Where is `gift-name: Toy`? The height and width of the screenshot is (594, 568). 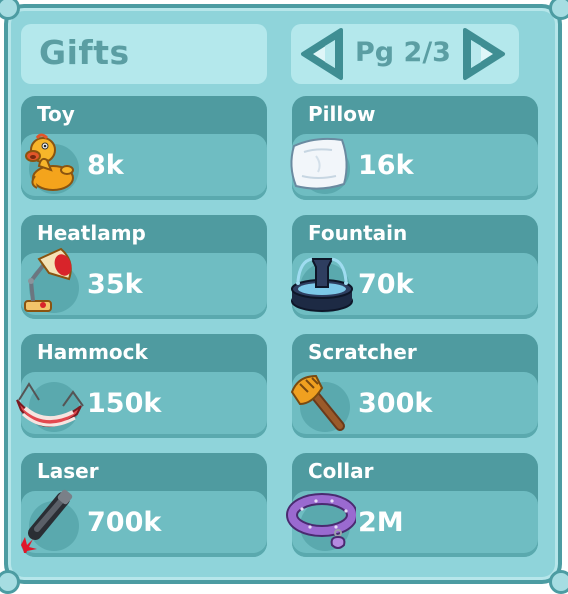 gift-name: Toy is located at coordinates (56, 114).